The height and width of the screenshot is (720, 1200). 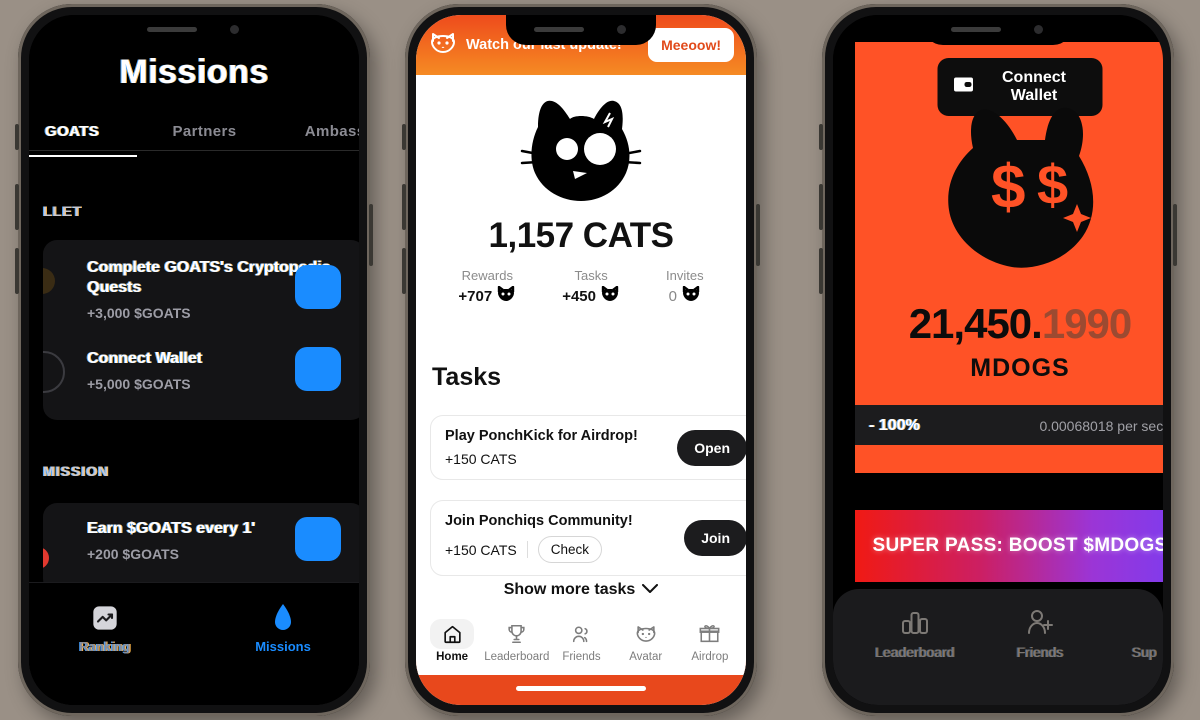 I want to click on show-more-tasks-button: Show more tasks, so click(x=581, y=590).